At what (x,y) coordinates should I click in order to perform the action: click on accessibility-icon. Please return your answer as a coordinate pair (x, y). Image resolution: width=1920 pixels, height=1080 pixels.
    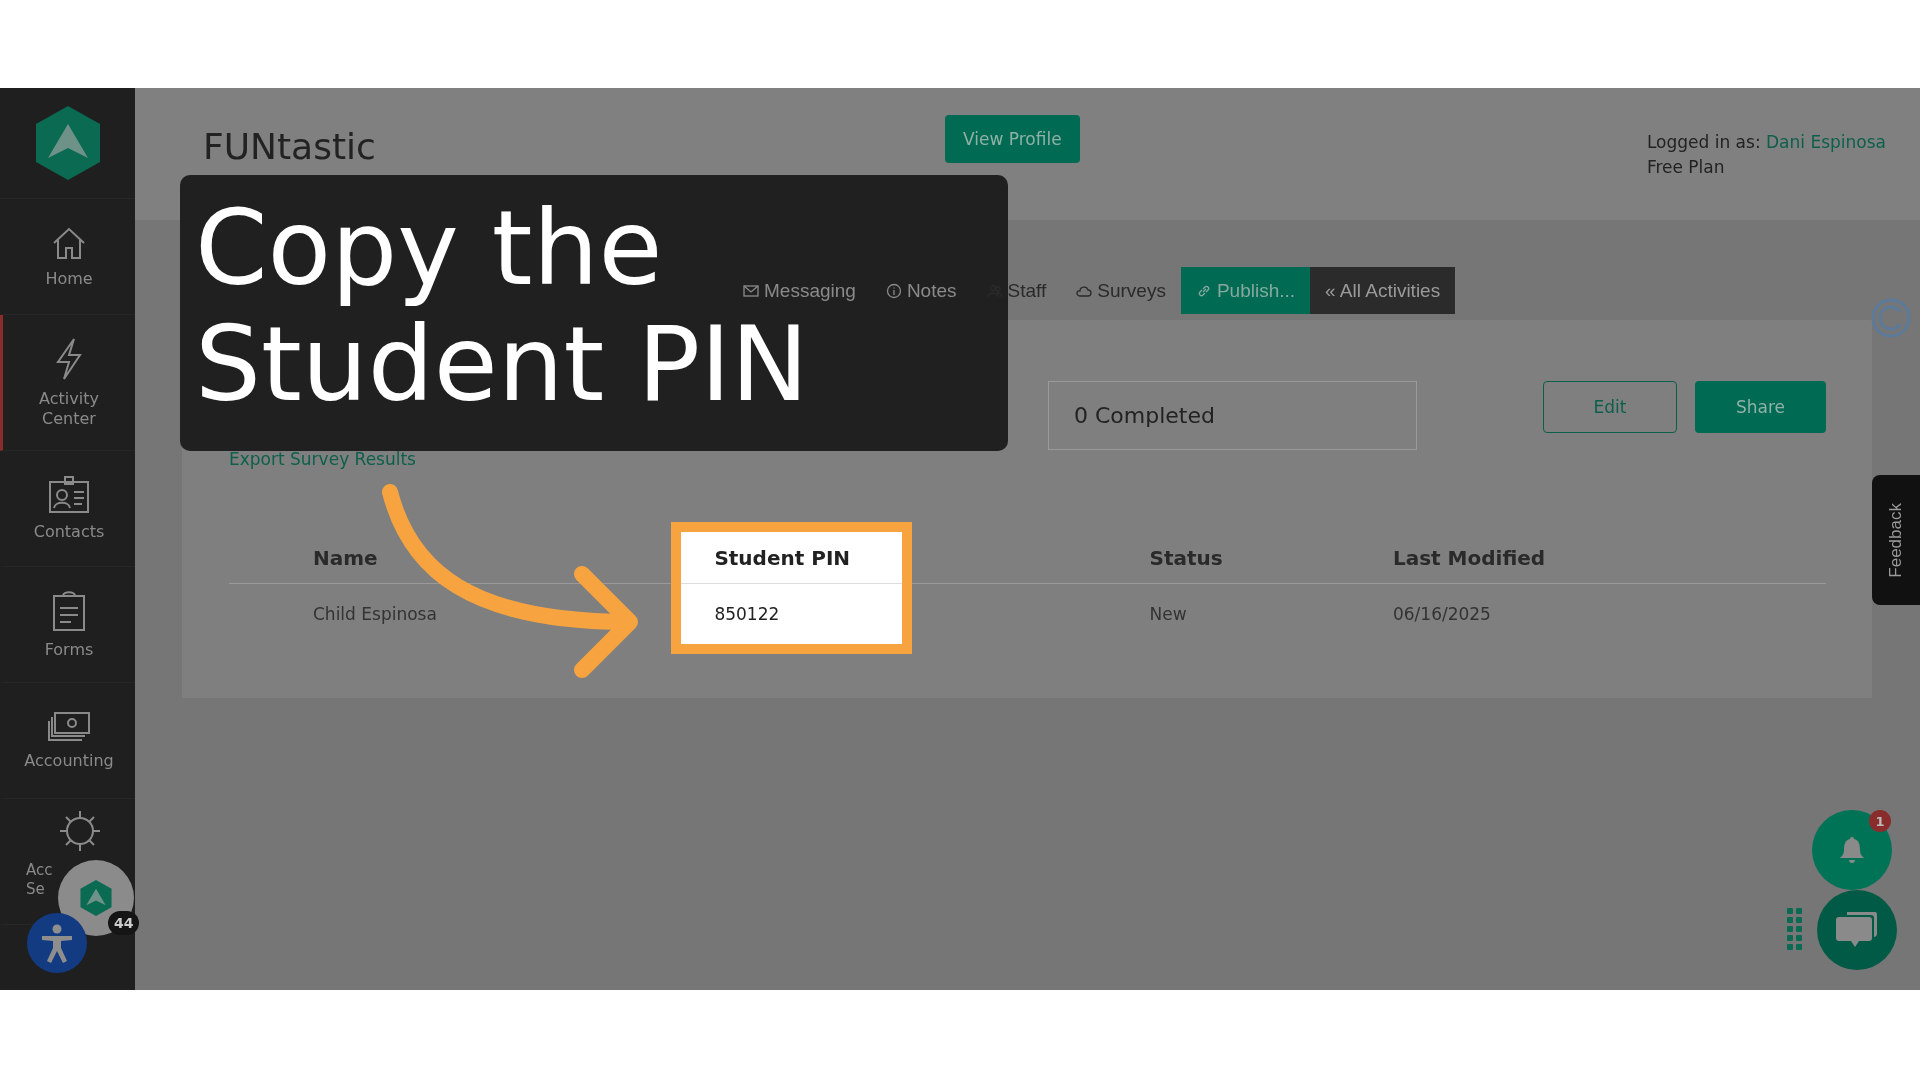
    Looking at the image, I should click on (57, 943).